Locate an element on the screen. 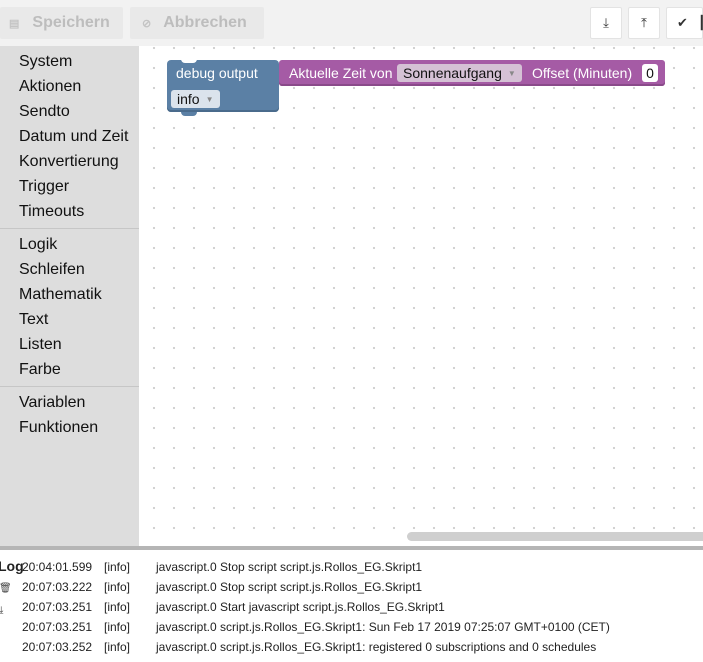 The image size is (703, 662). current-time-label: Aktuelle Zeit von is located at coordinates (341, 73).